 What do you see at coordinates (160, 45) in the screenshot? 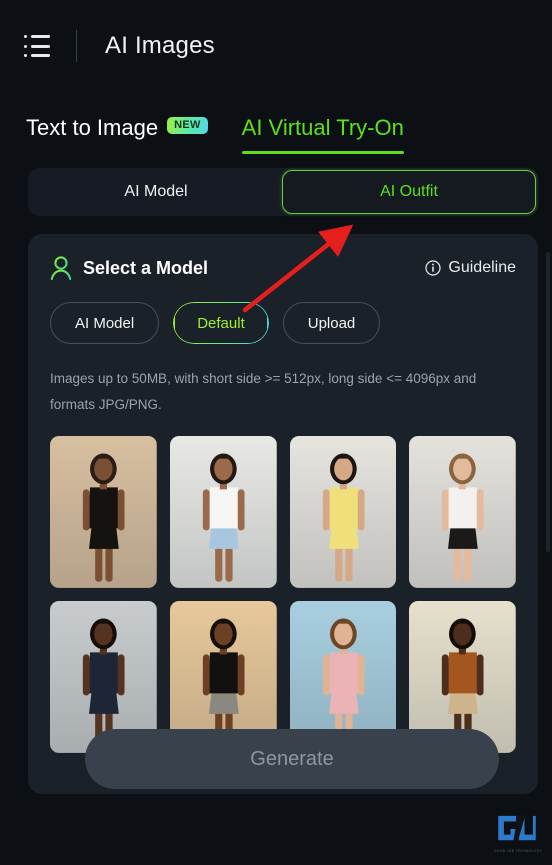
I see `page-title: AI Images` at bounding box center [160, 45].